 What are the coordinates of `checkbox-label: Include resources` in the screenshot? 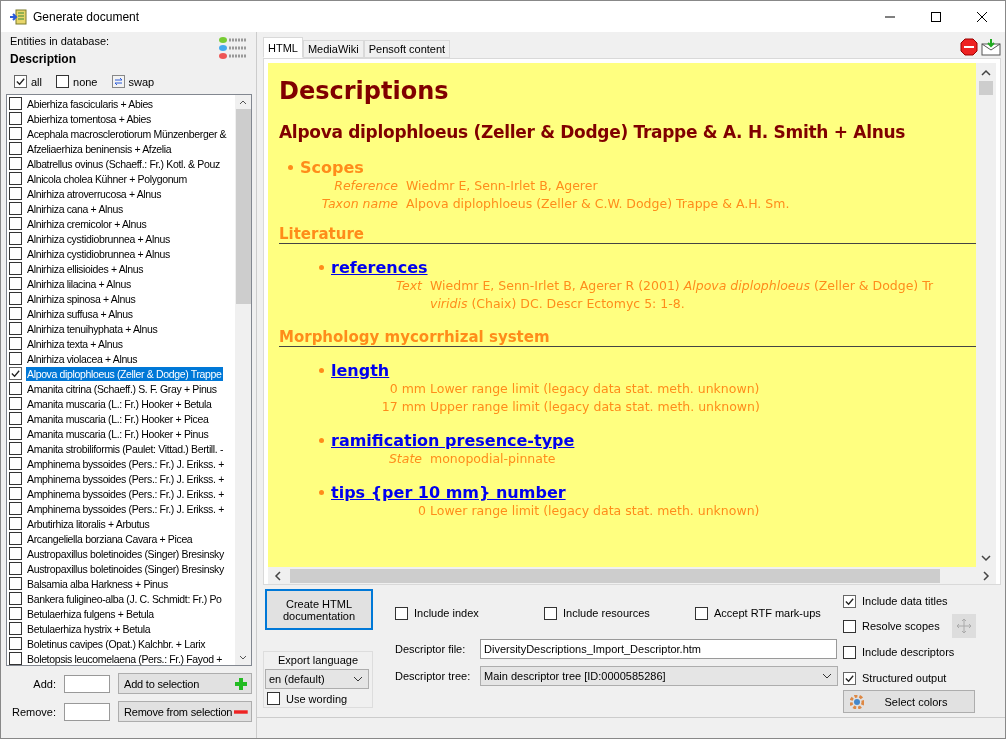 It's located at (606, 613).